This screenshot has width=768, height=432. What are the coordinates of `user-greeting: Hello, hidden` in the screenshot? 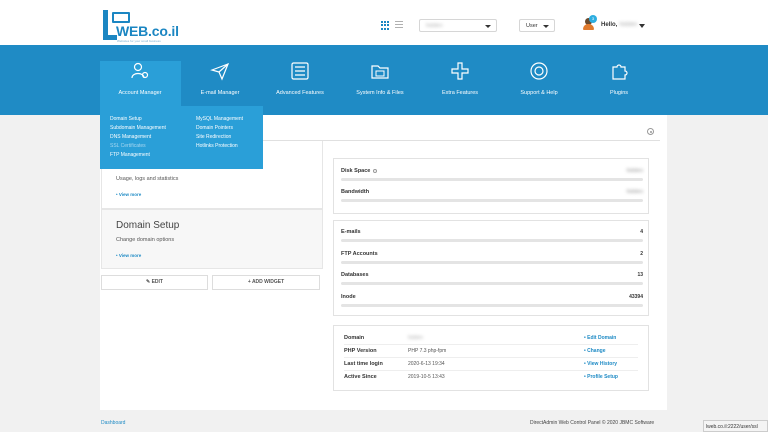 It's located at (619, 25).